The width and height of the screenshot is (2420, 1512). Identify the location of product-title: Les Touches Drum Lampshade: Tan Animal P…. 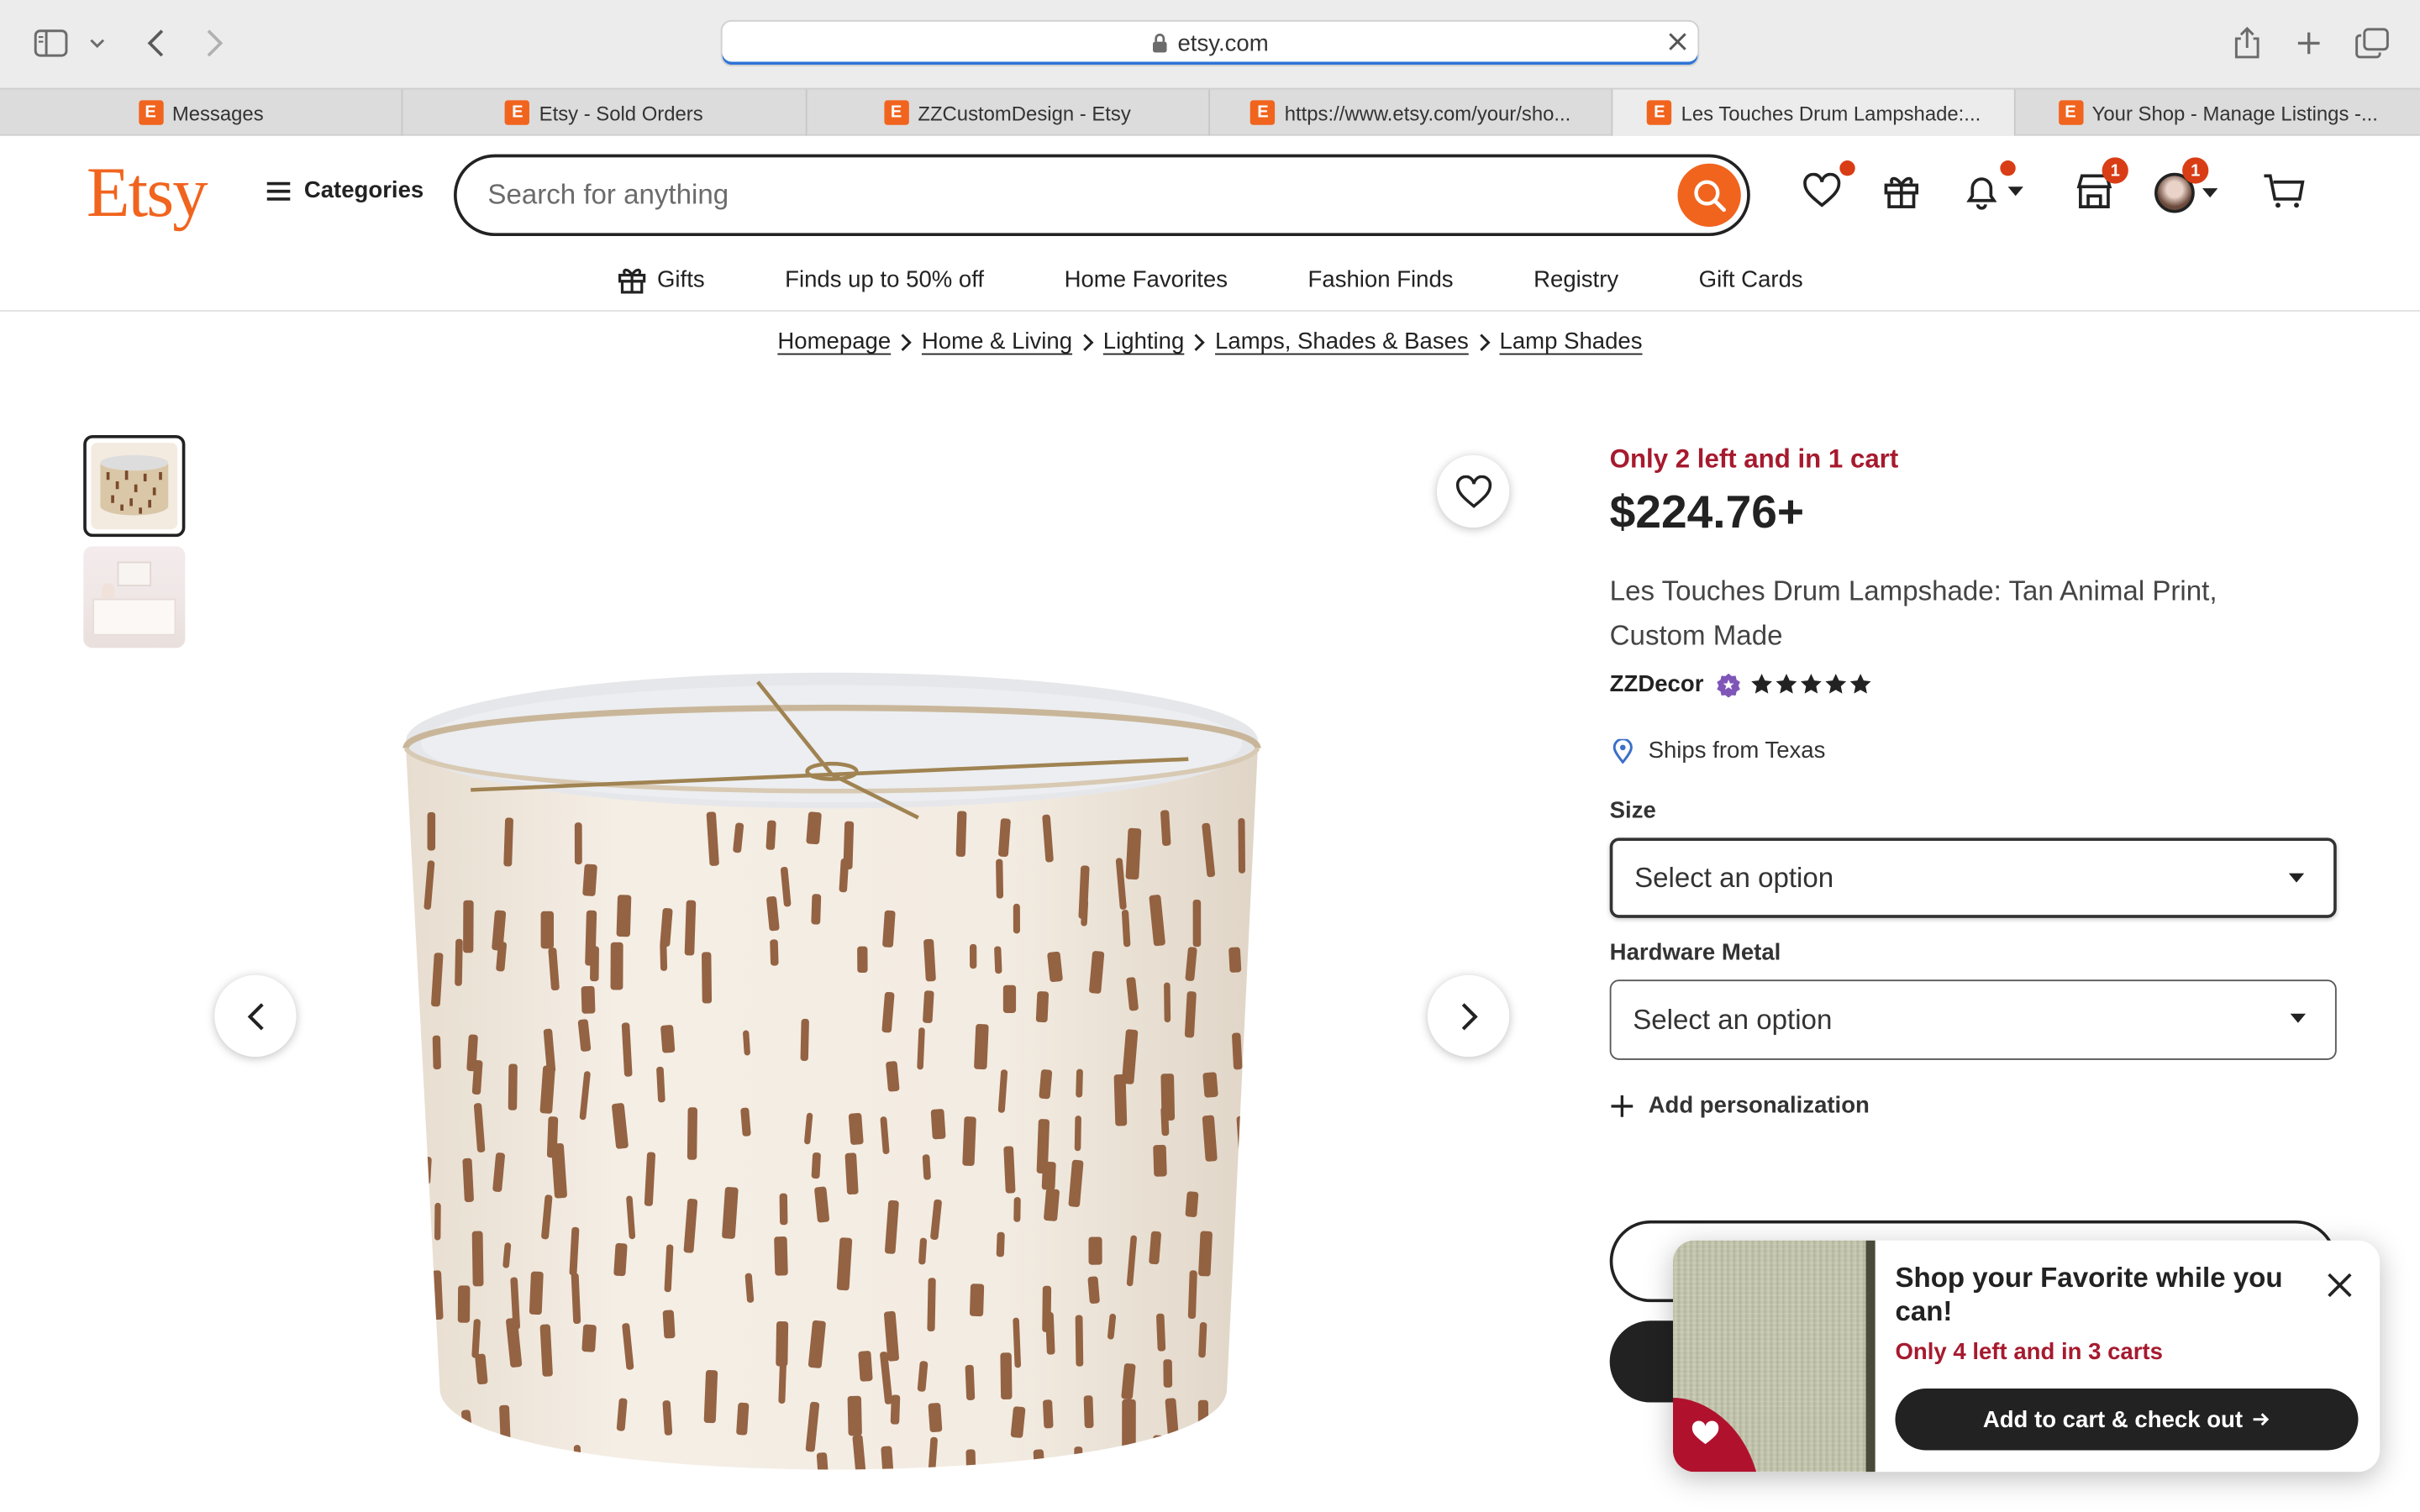
(1913, 613).